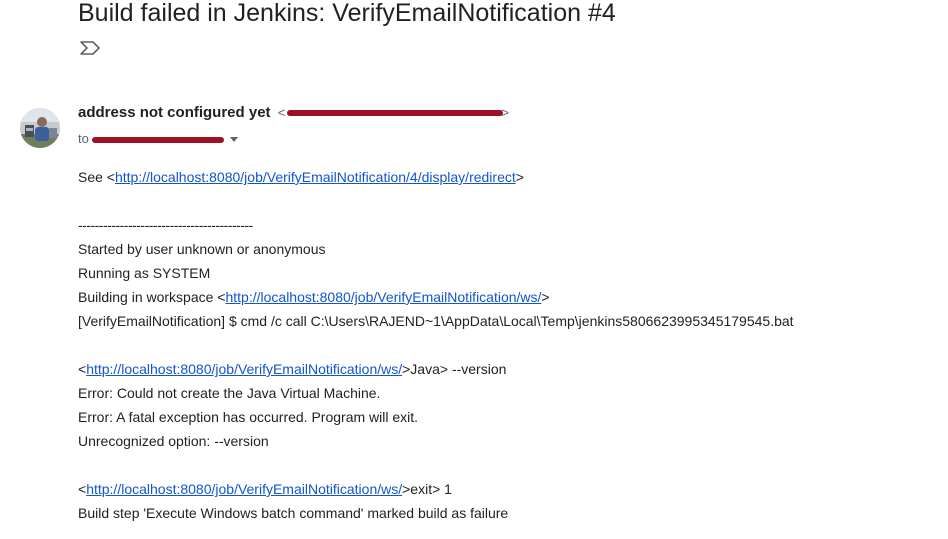  I want to click on workspace-prefix: Building in workspace <, so click(152, 297).